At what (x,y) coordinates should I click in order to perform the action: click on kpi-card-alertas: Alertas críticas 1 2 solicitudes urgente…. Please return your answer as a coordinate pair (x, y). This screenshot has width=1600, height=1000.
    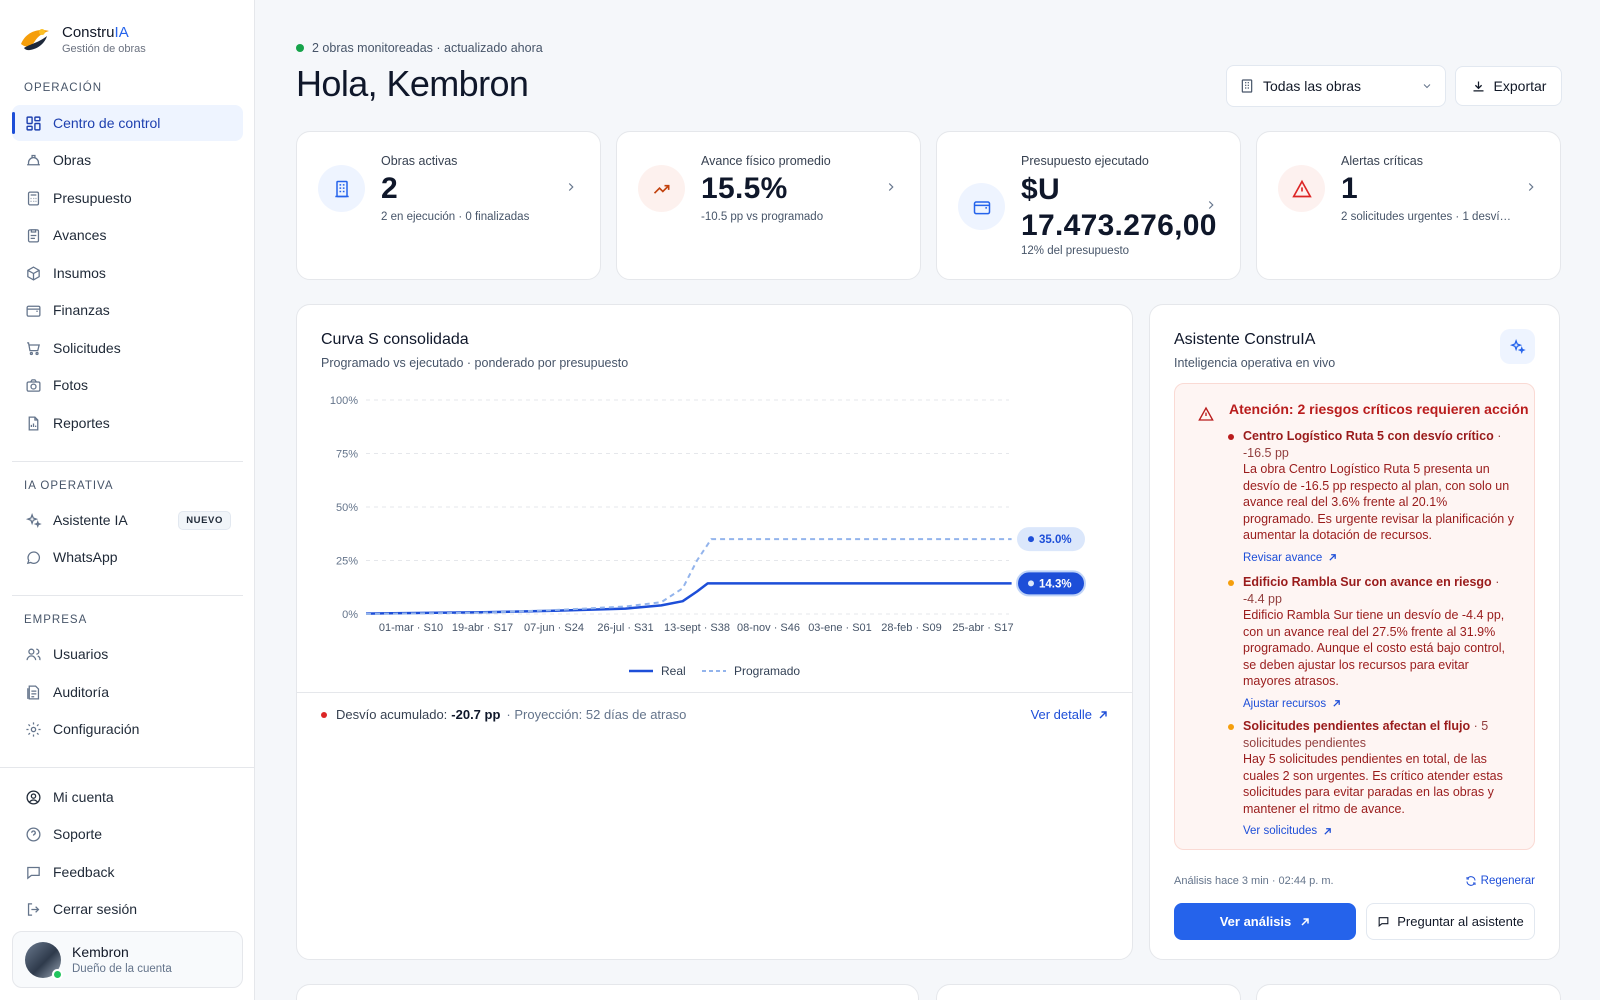
    Looking at the image, I should click on (1408, 205).